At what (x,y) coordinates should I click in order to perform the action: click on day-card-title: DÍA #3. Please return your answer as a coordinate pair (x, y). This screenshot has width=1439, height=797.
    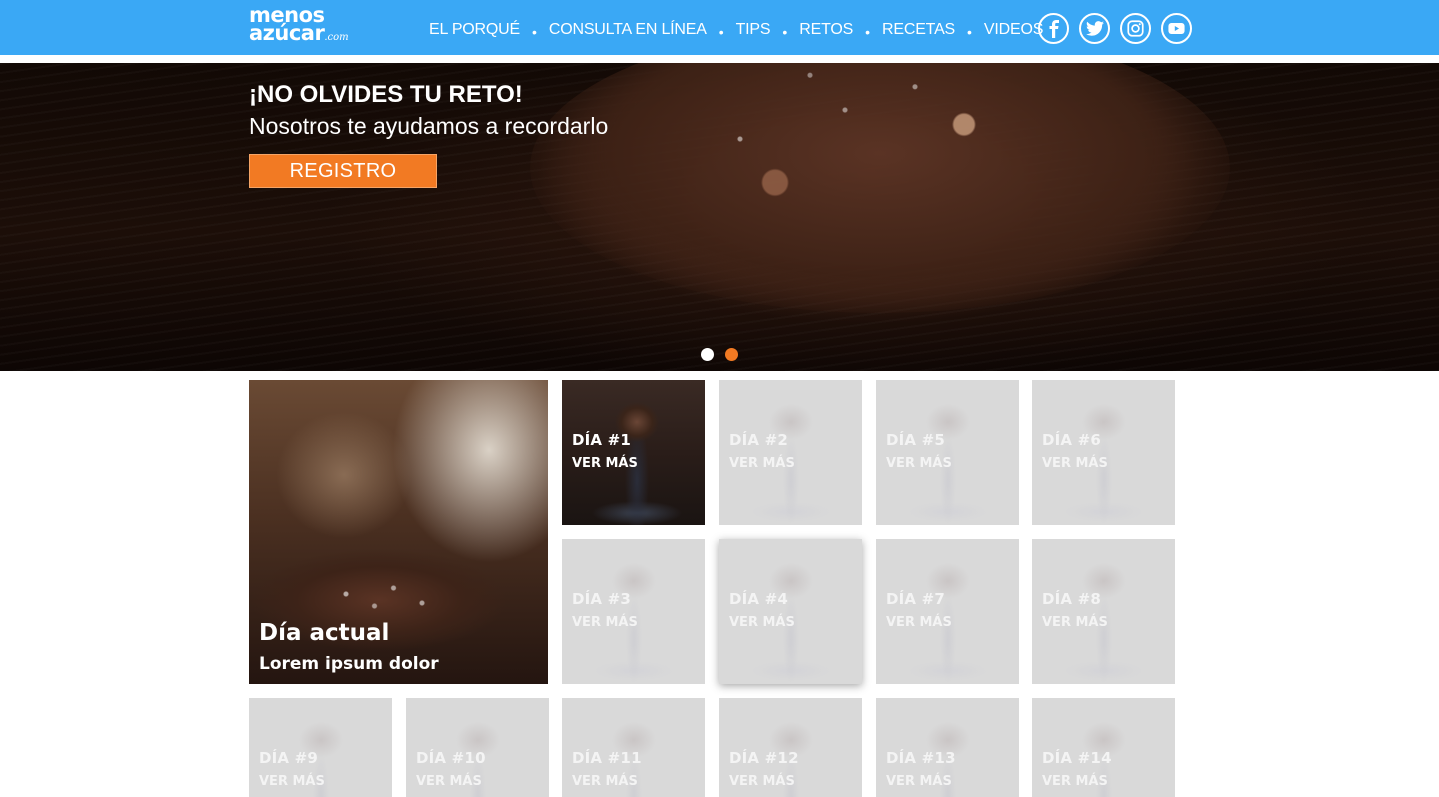
    Looking at the image, I should click on (602, 599).